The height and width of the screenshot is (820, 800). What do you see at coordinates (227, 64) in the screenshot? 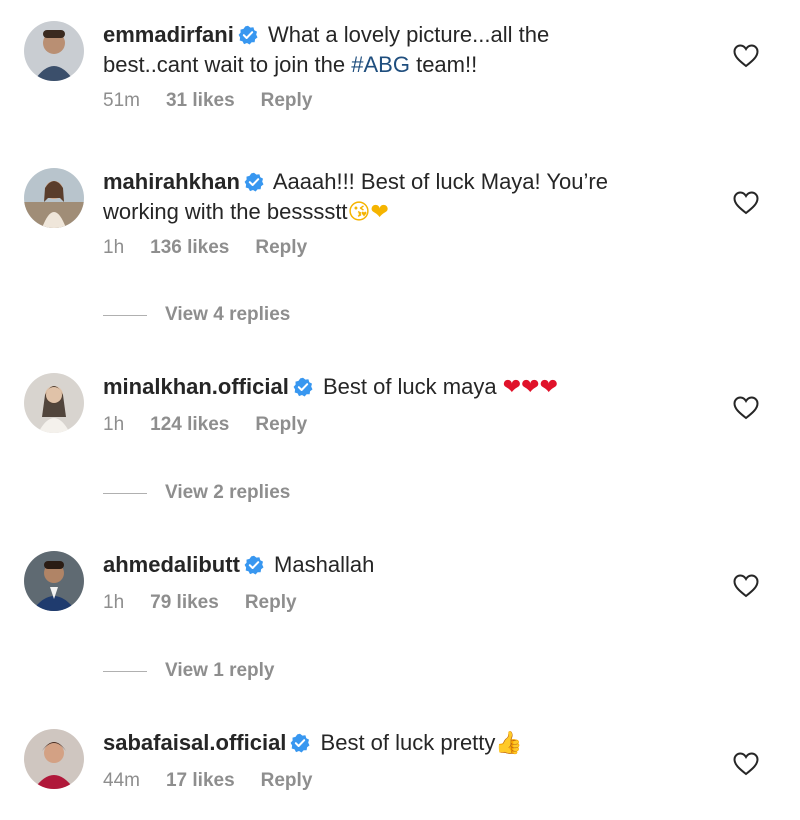
I see `comment-body-line2: best..cant wait to join the` at bounding box center [227, 64].